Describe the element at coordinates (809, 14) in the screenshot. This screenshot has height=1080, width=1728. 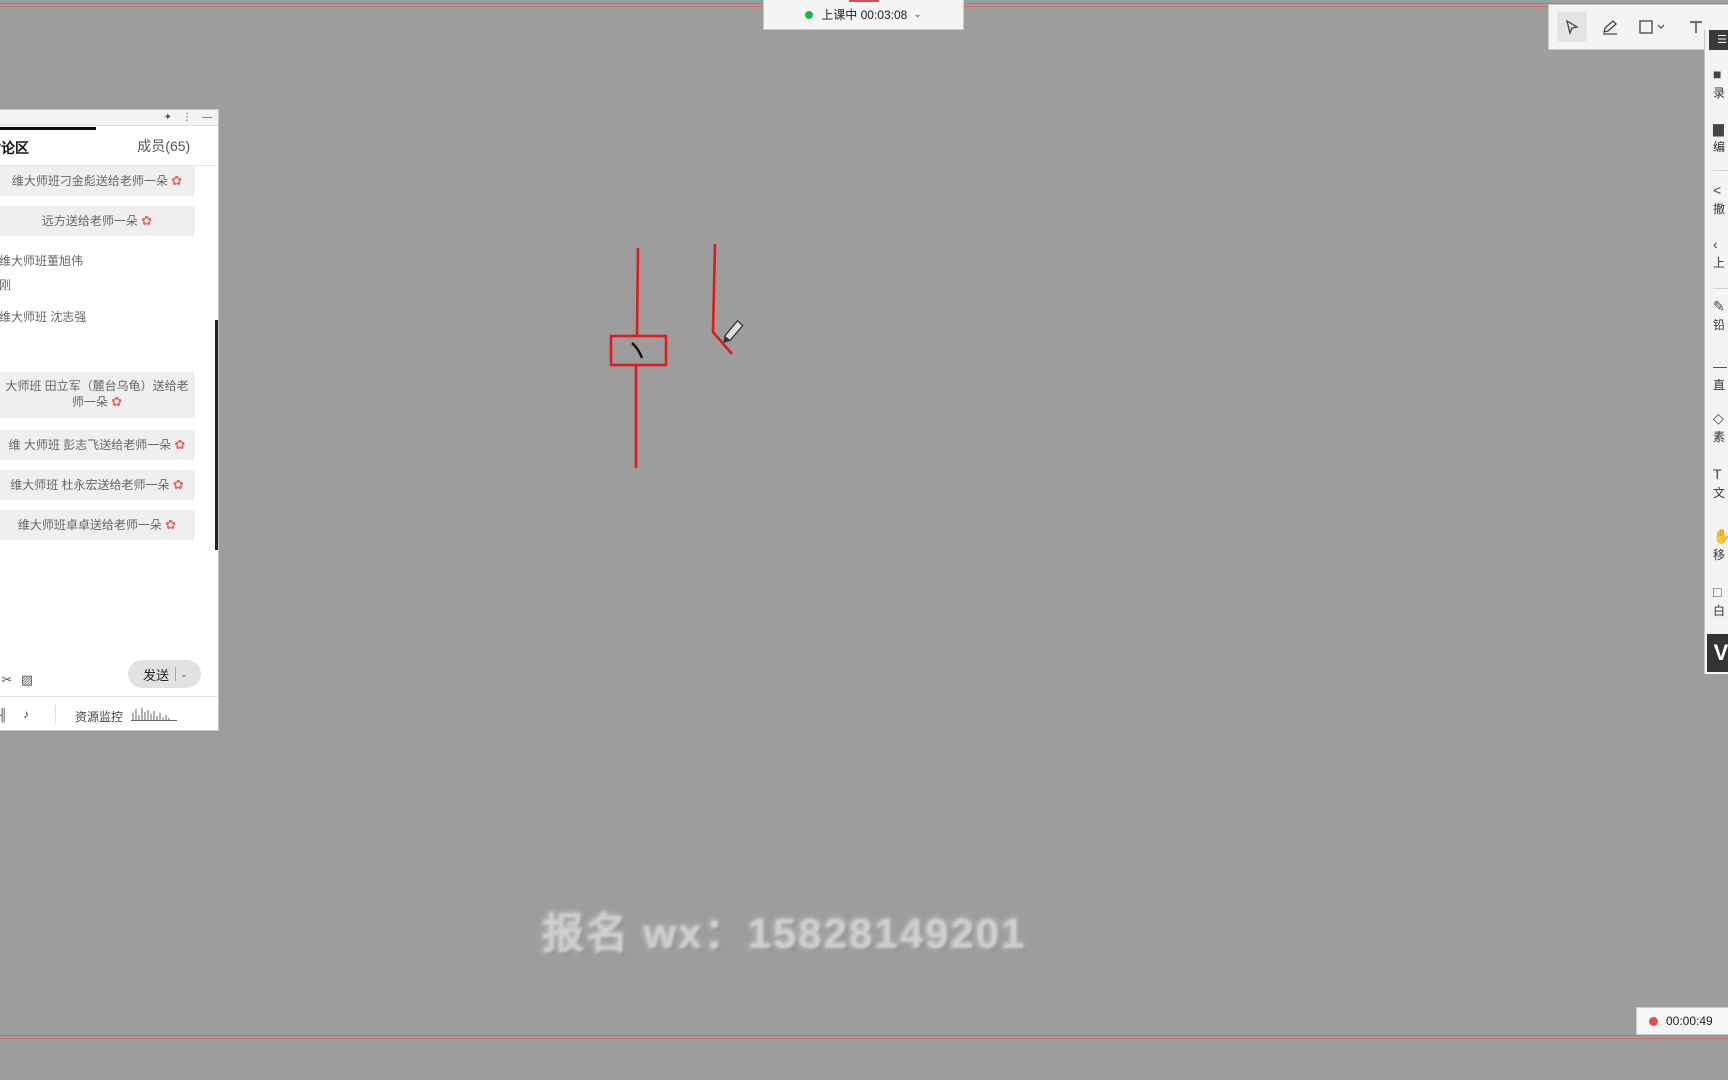
I see `live-status-dot` at that location.